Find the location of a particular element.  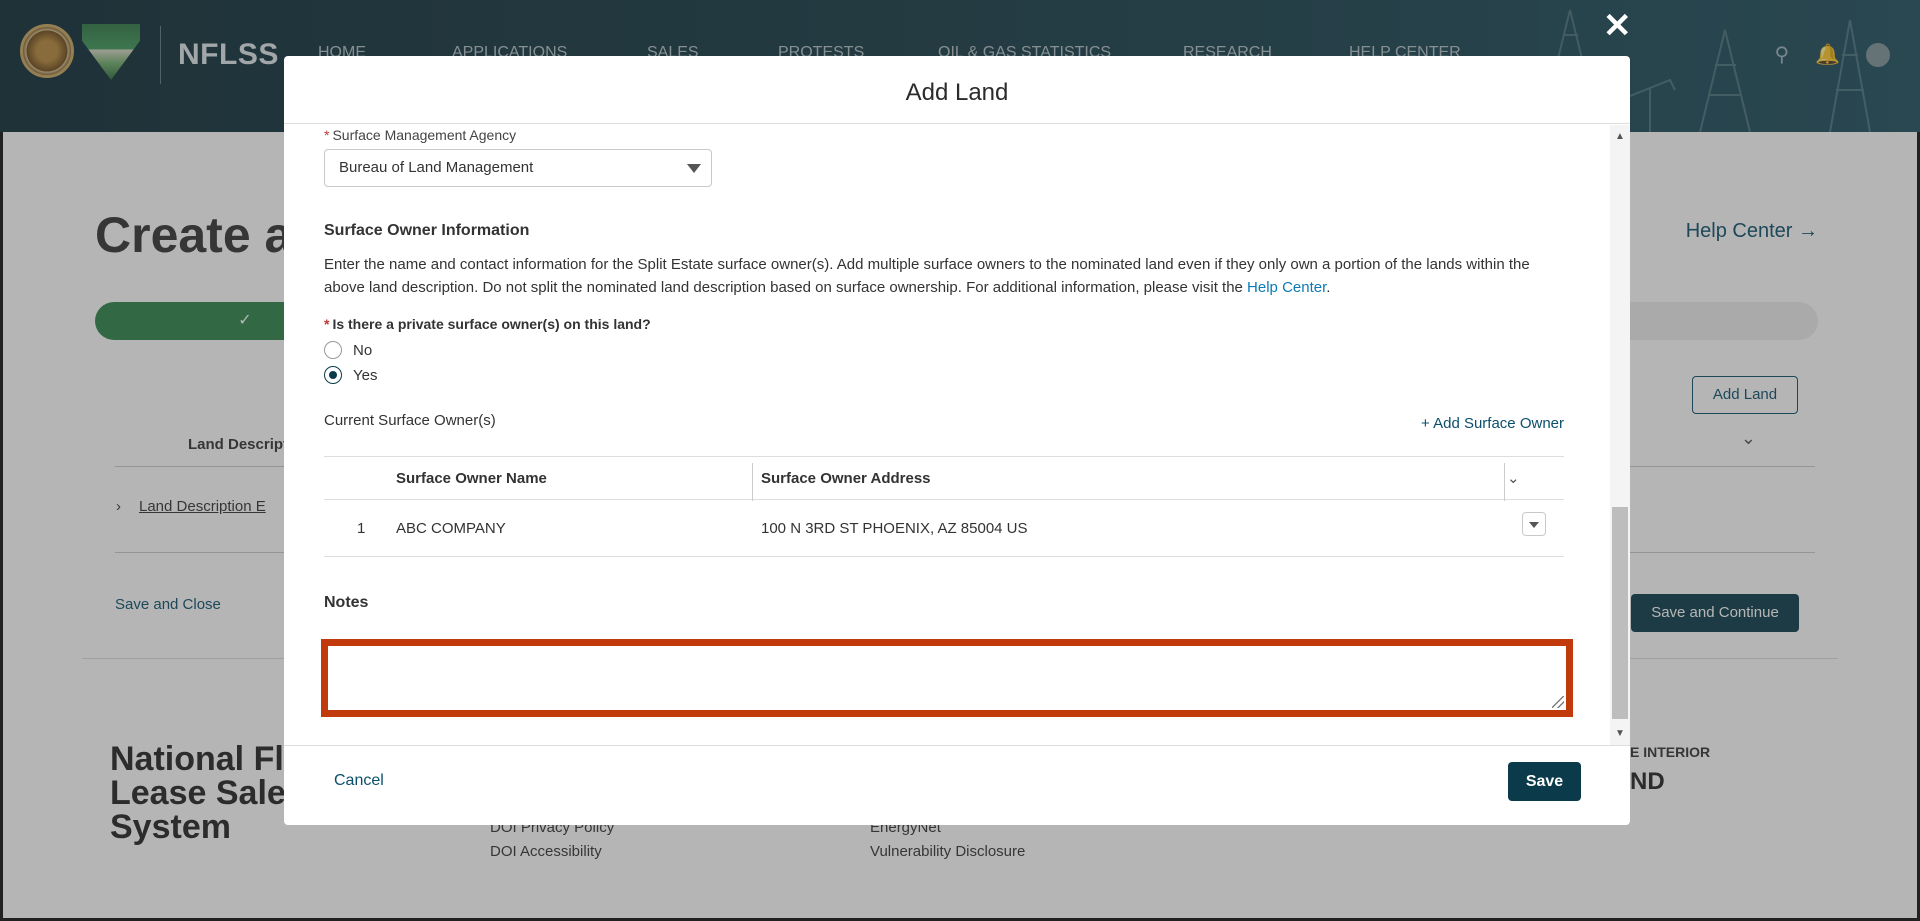

sma-selected-value: Bureau of Land Management is located at coordinates (436, 167).